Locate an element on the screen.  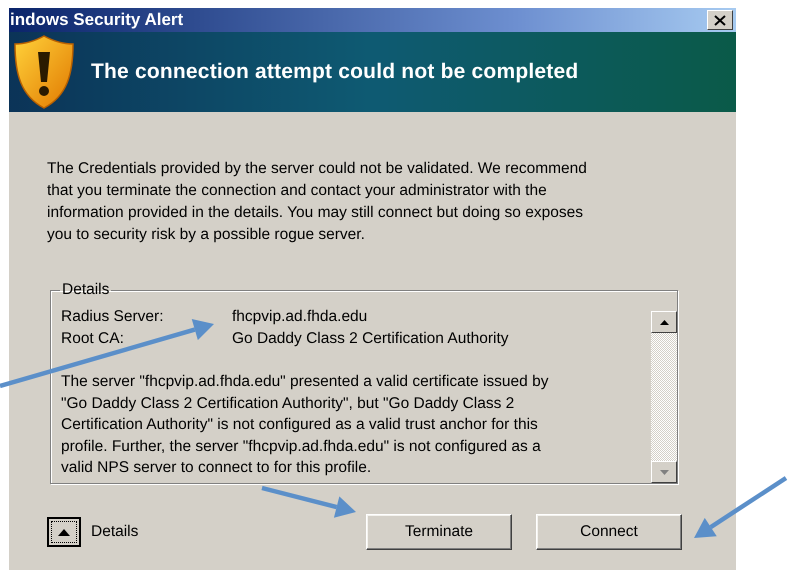
down-arrow-icon is located at coordinates (664, 472).